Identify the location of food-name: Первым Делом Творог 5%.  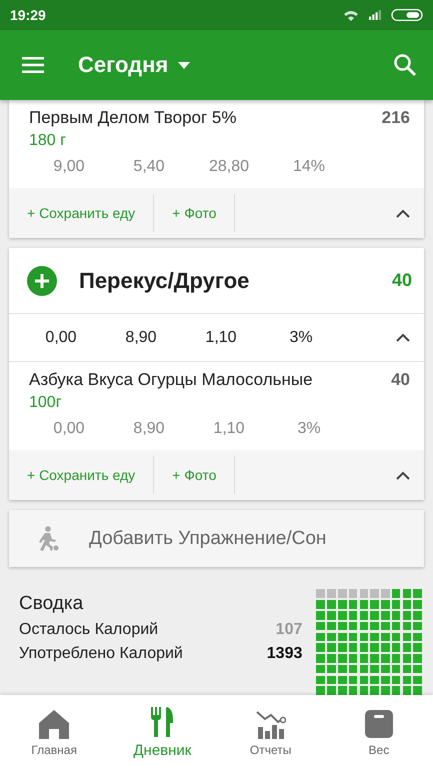
(133, 118).